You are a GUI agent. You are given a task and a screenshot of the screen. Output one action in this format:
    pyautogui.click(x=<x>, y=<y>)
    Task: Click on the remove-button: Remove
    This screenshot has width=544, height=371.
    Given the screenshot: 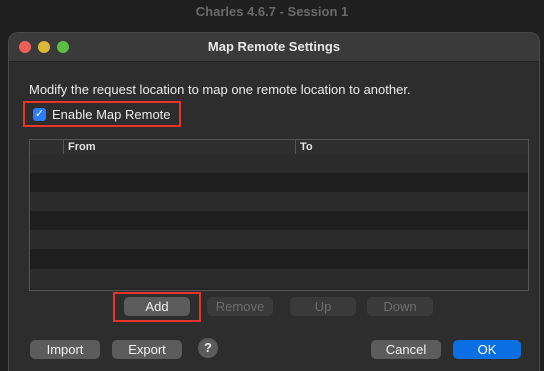 What is the action you would take?
    pyautogui.click(x=240, y=306)
    